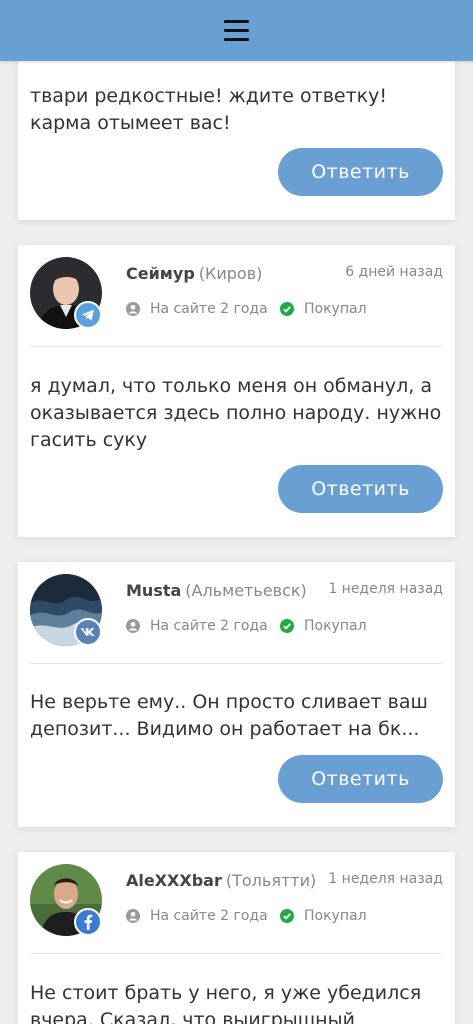 The height and width of the screenshot is (1024, 473). I want to click on reviewer-name: Сеймур (Киров), so click(194, 273).